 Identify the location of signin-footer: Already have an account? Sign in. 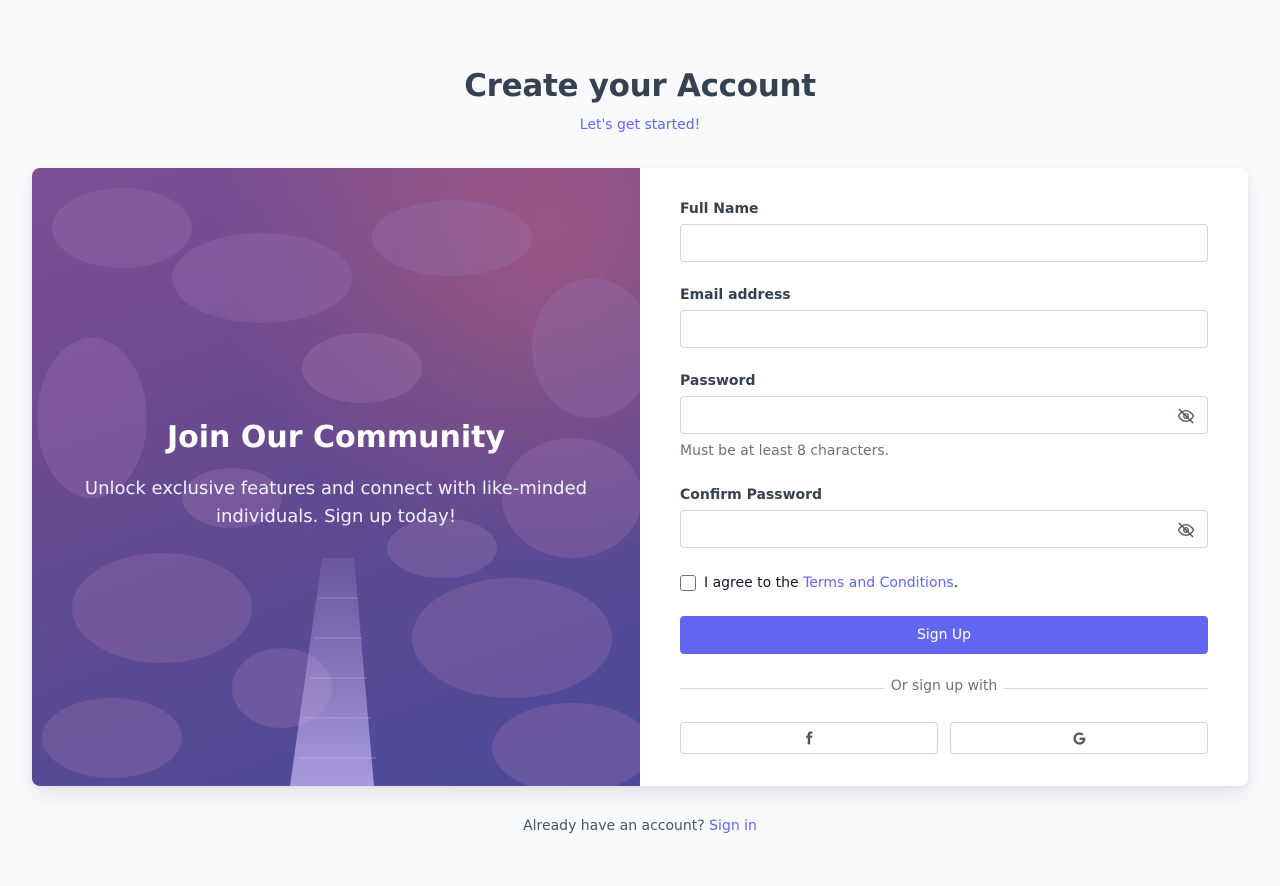
(640, 826).